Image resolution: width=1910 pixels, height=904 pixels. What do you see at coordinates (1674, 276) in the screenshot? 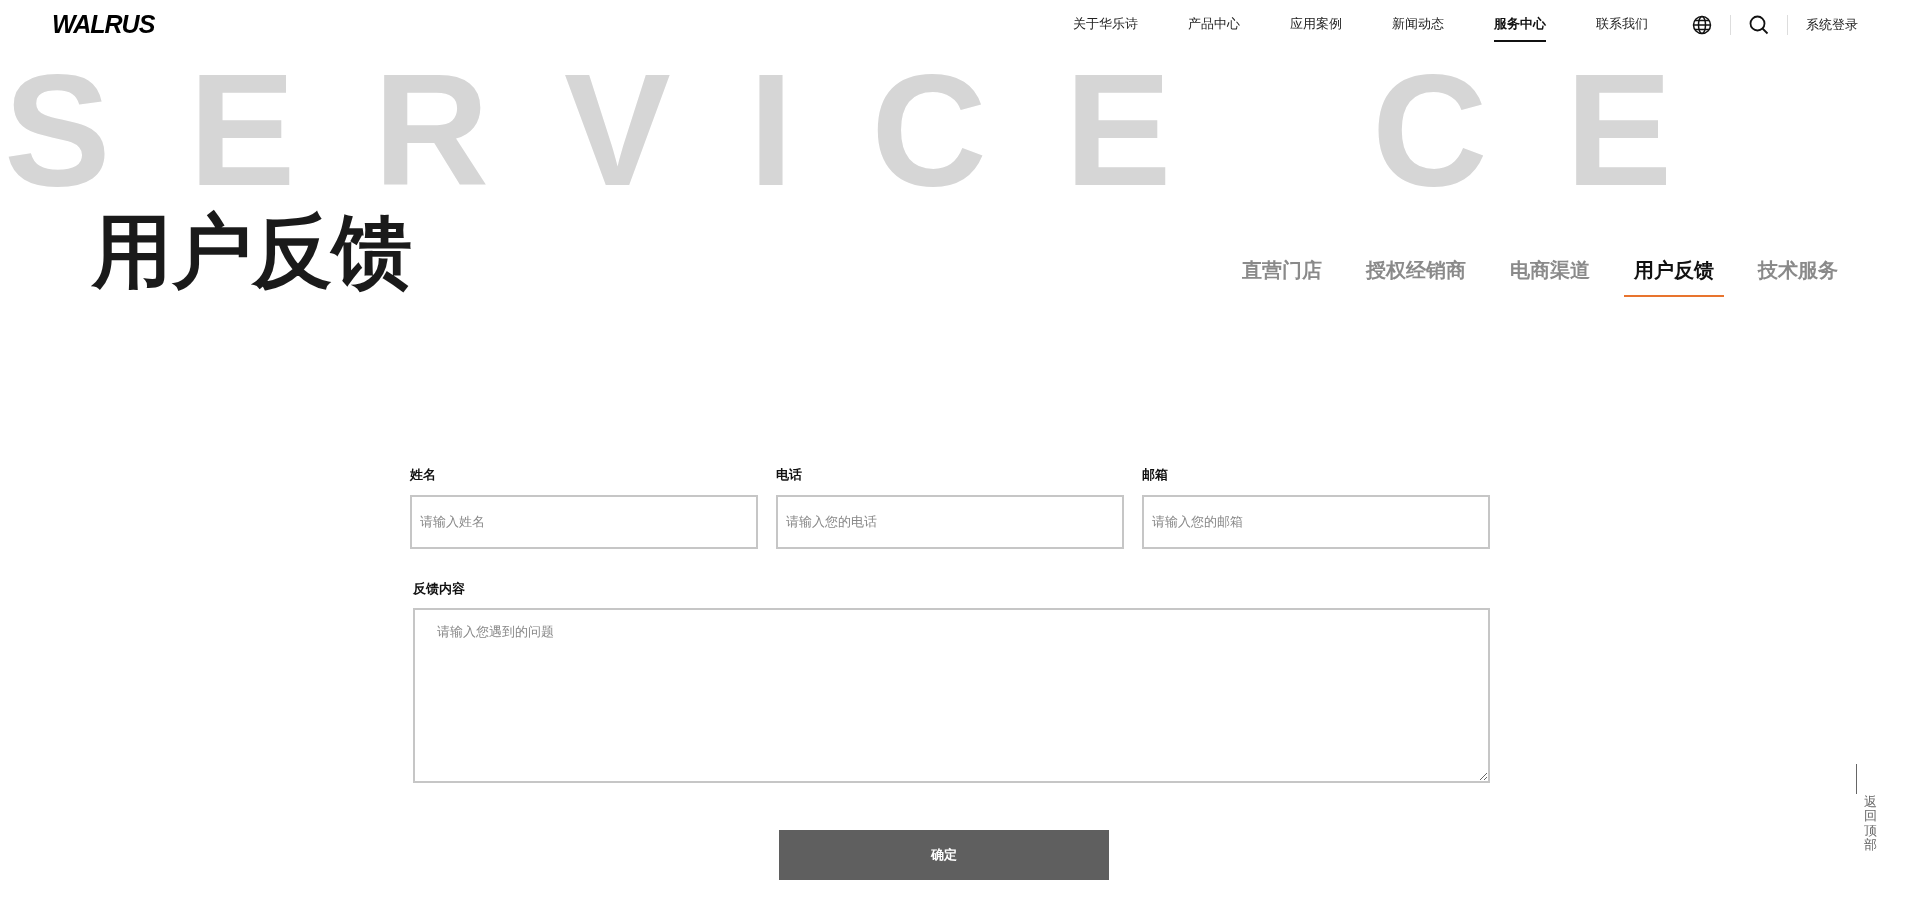
I see `tab: 用户反馈` at bounding box center [1674, 276].